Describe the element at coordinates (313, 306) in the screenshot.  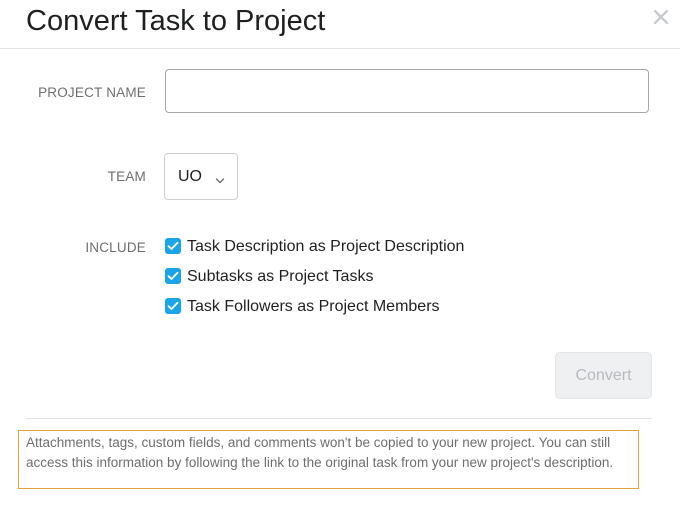
I see `include-option-label: Task Followers as Project Members` at that location.